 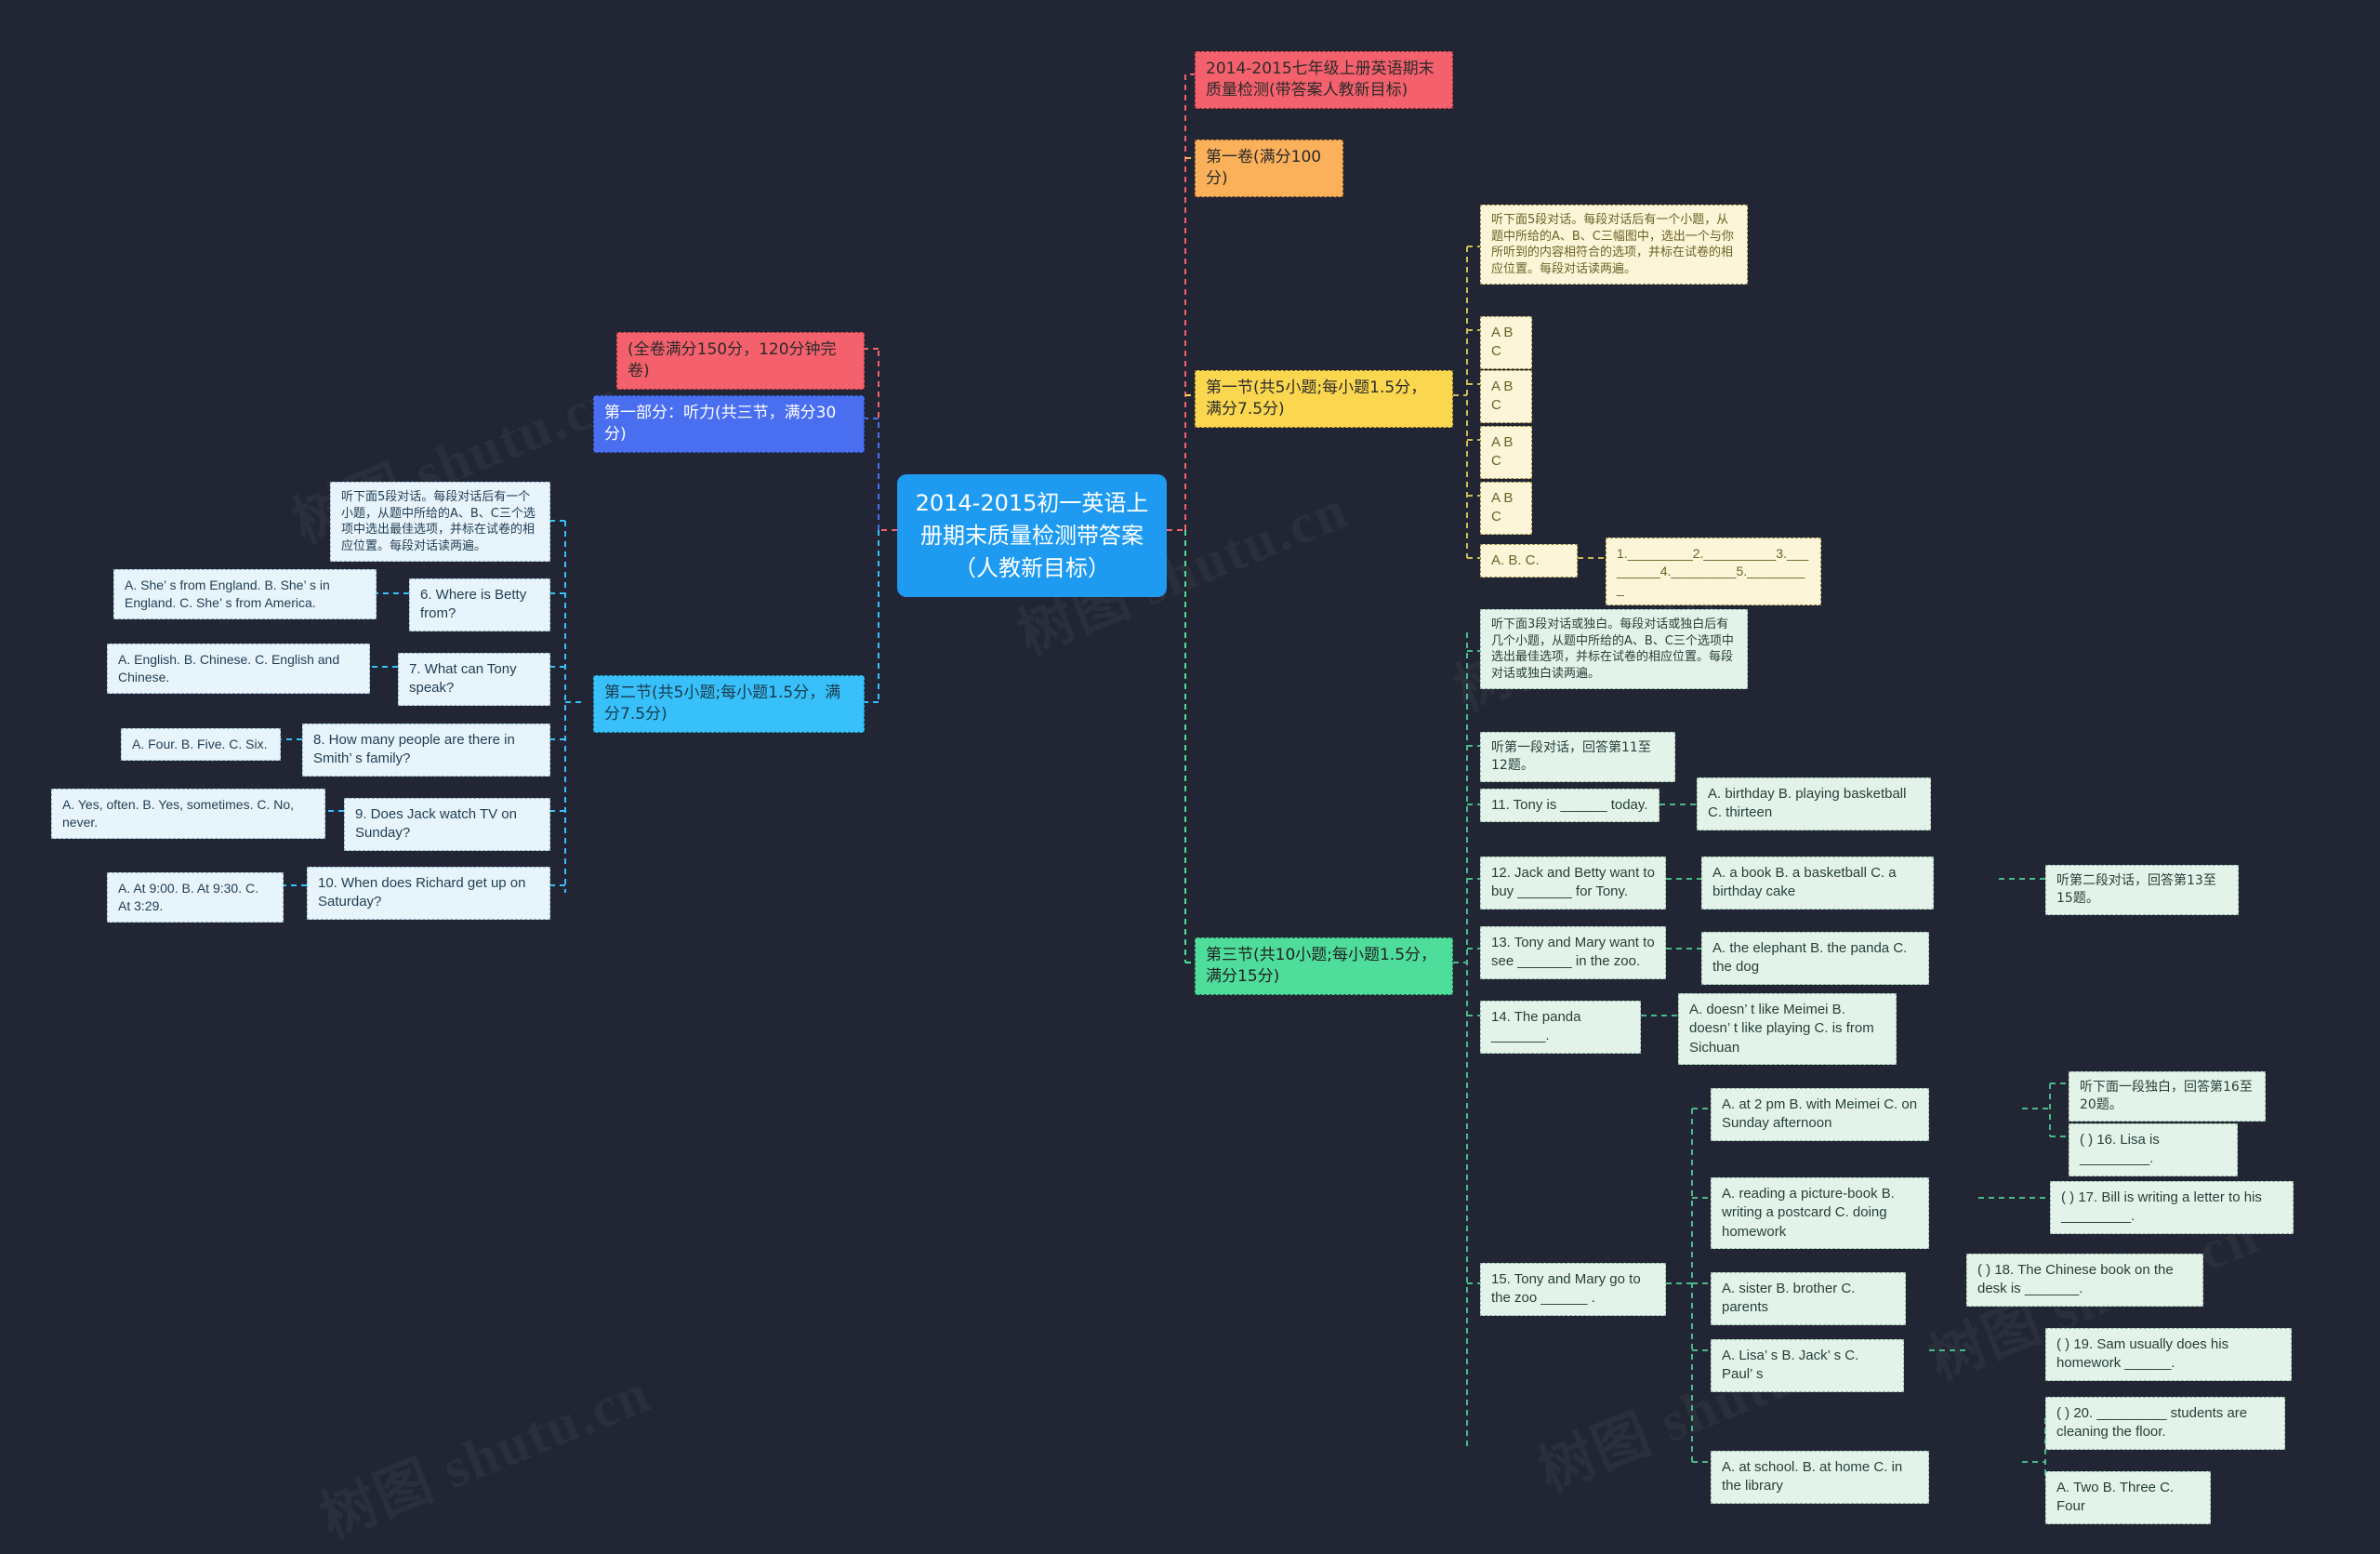 What do you see at coordinates (1529, 561) in the screenshot?
I see `section1-option-5: A. B. C.` at bounding box center [1529, 561].